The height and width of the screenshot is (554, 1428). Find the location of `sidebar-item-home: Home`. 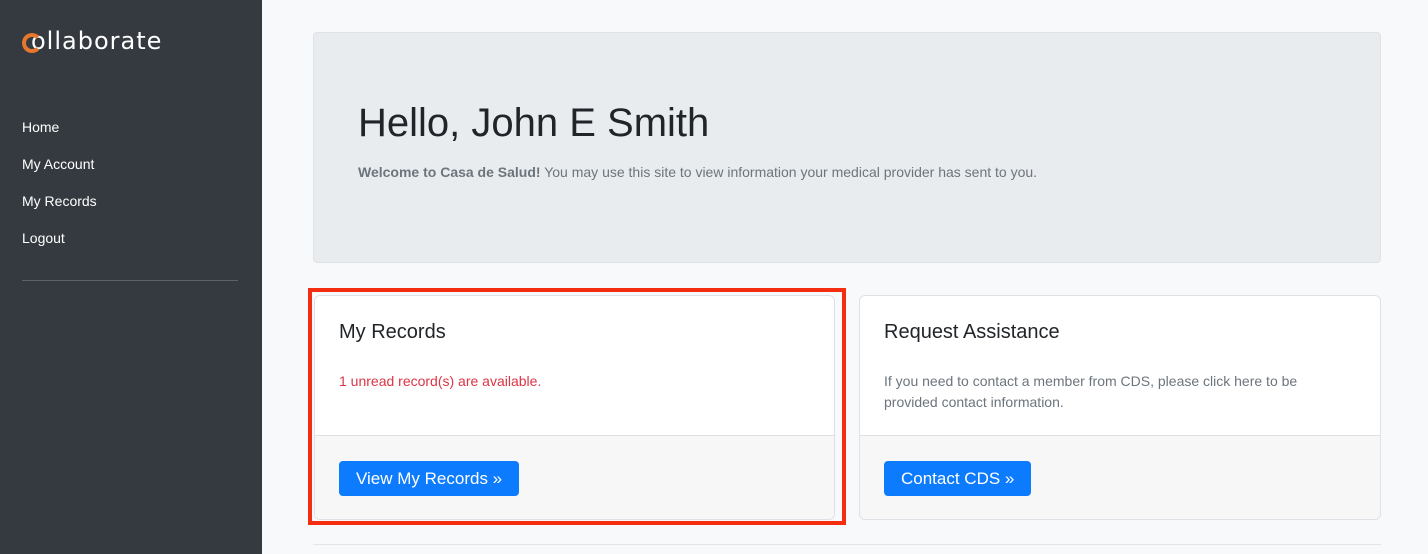

sidebar-item-home: Home is located at coordinates (59, 134).